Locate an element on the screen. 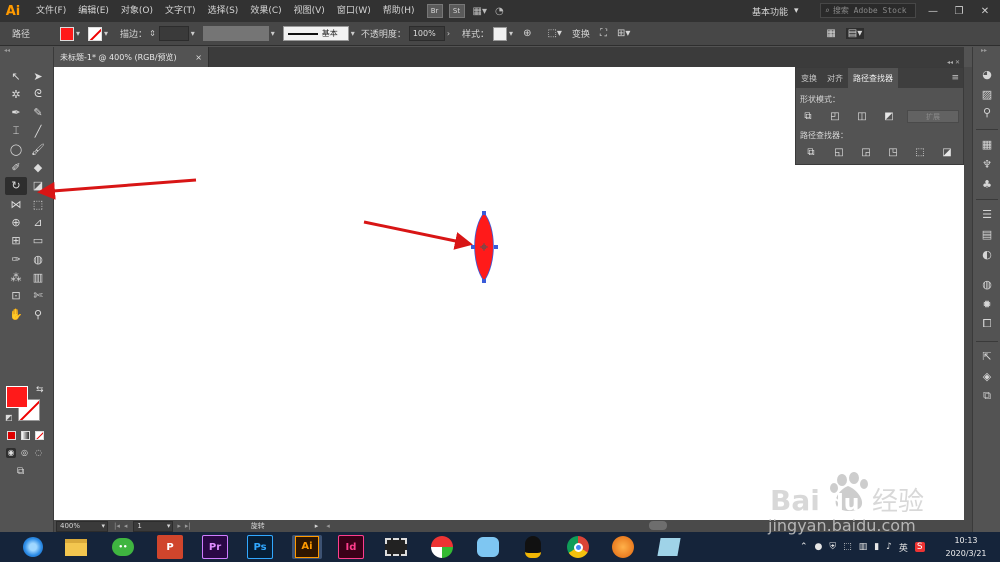  default-fill-stroke-icon: ◩ is located at coordinates (9, 417).